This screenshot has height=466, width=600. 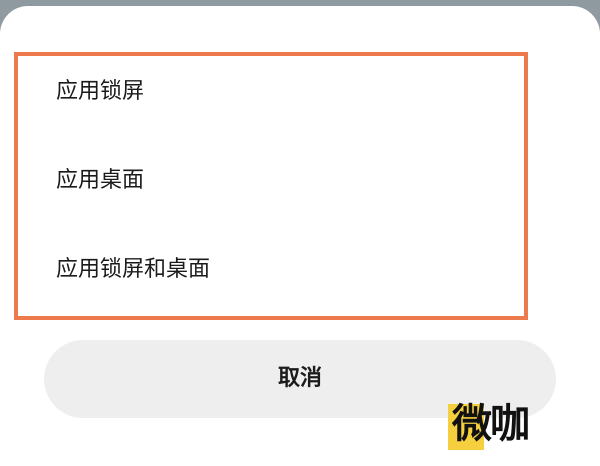 I want to click on watermark-text: 微咖, so click(x=491, y=424).